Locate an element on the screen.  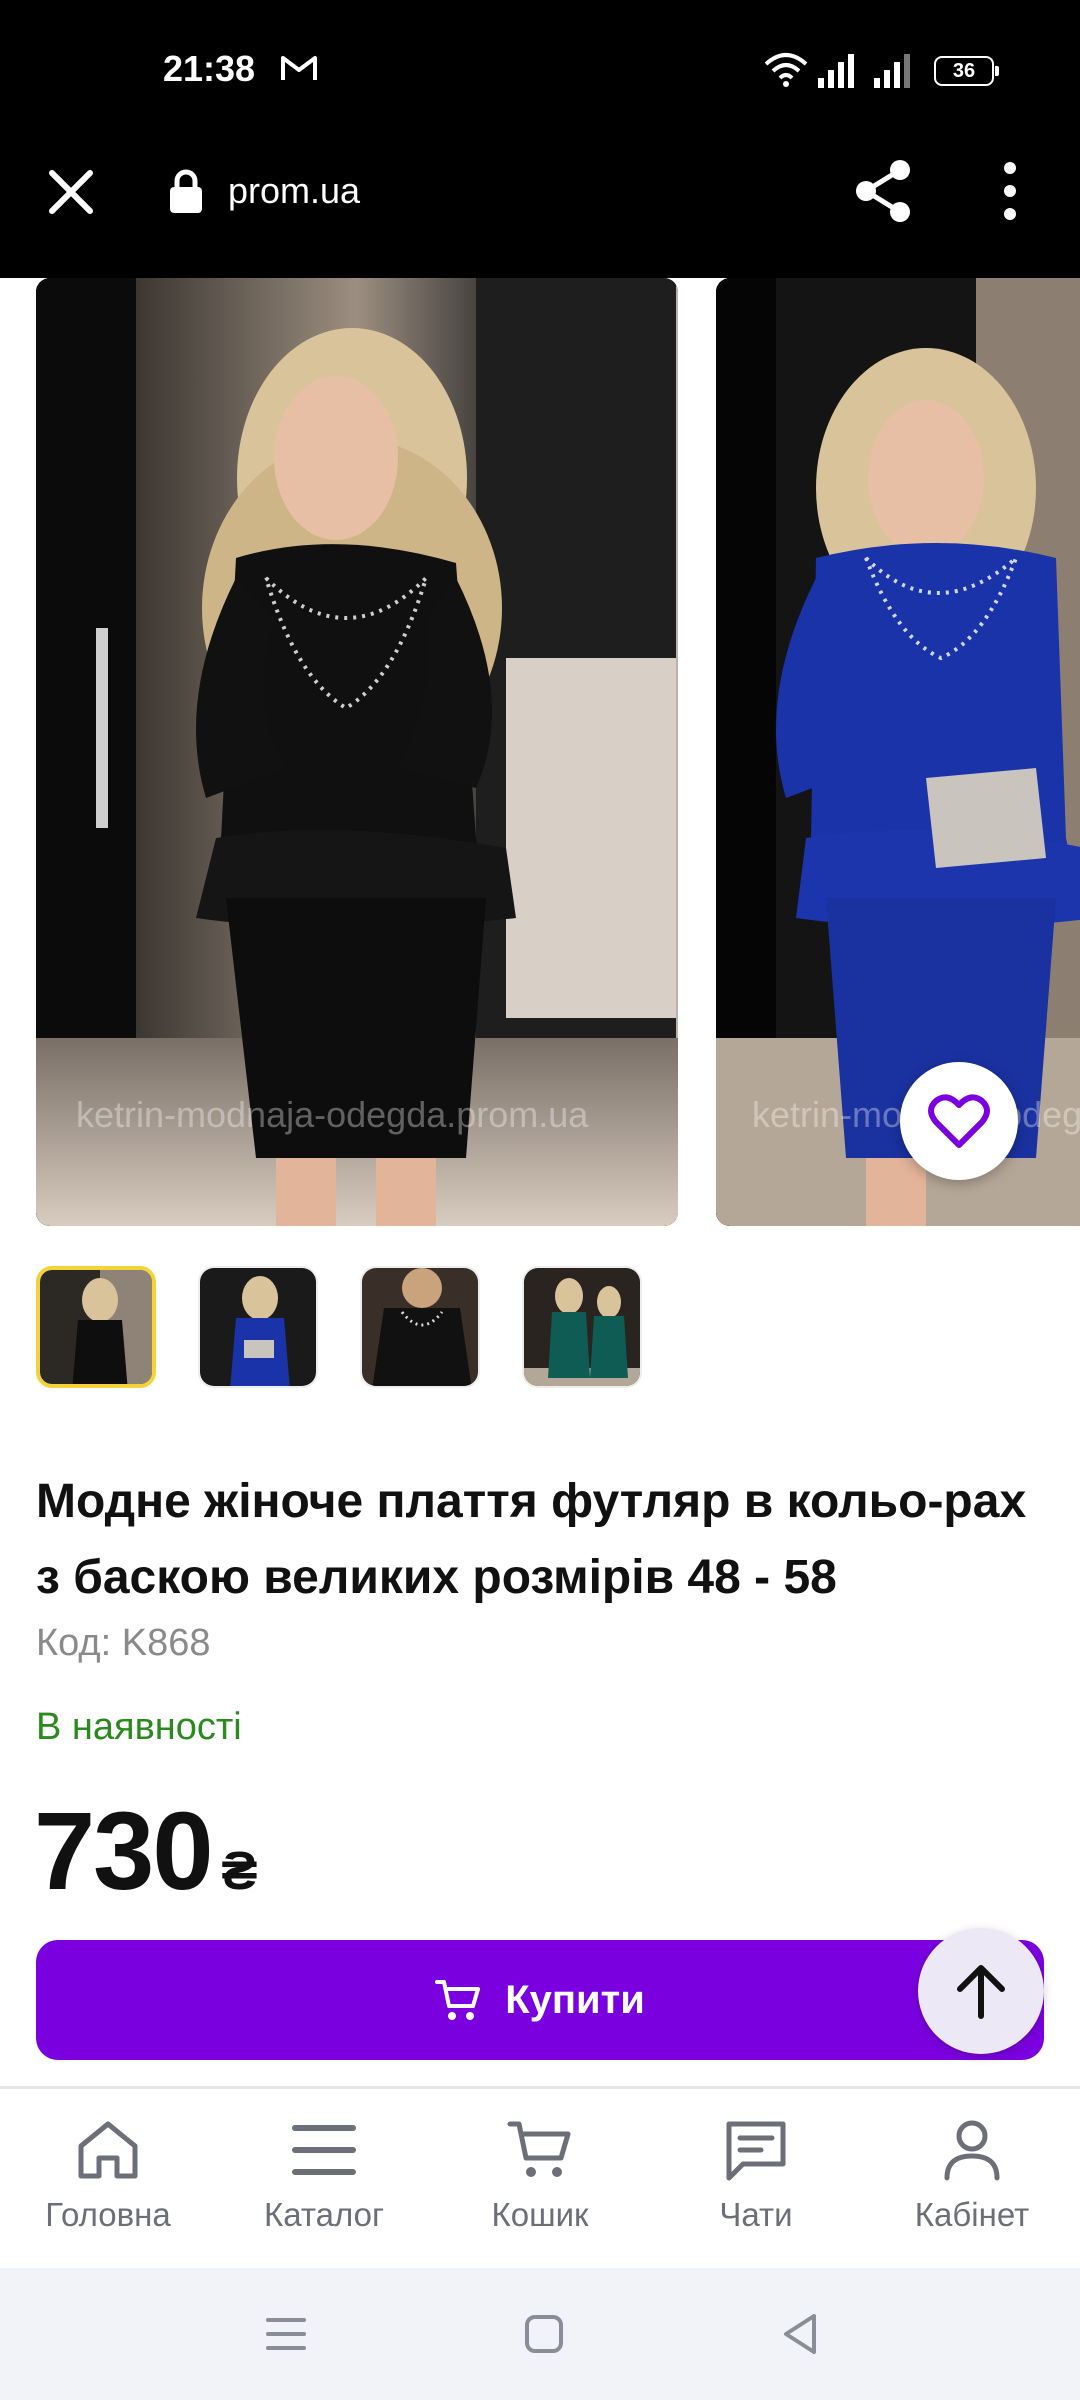
nav-label: Головна is located at coordinates (108, 2214).